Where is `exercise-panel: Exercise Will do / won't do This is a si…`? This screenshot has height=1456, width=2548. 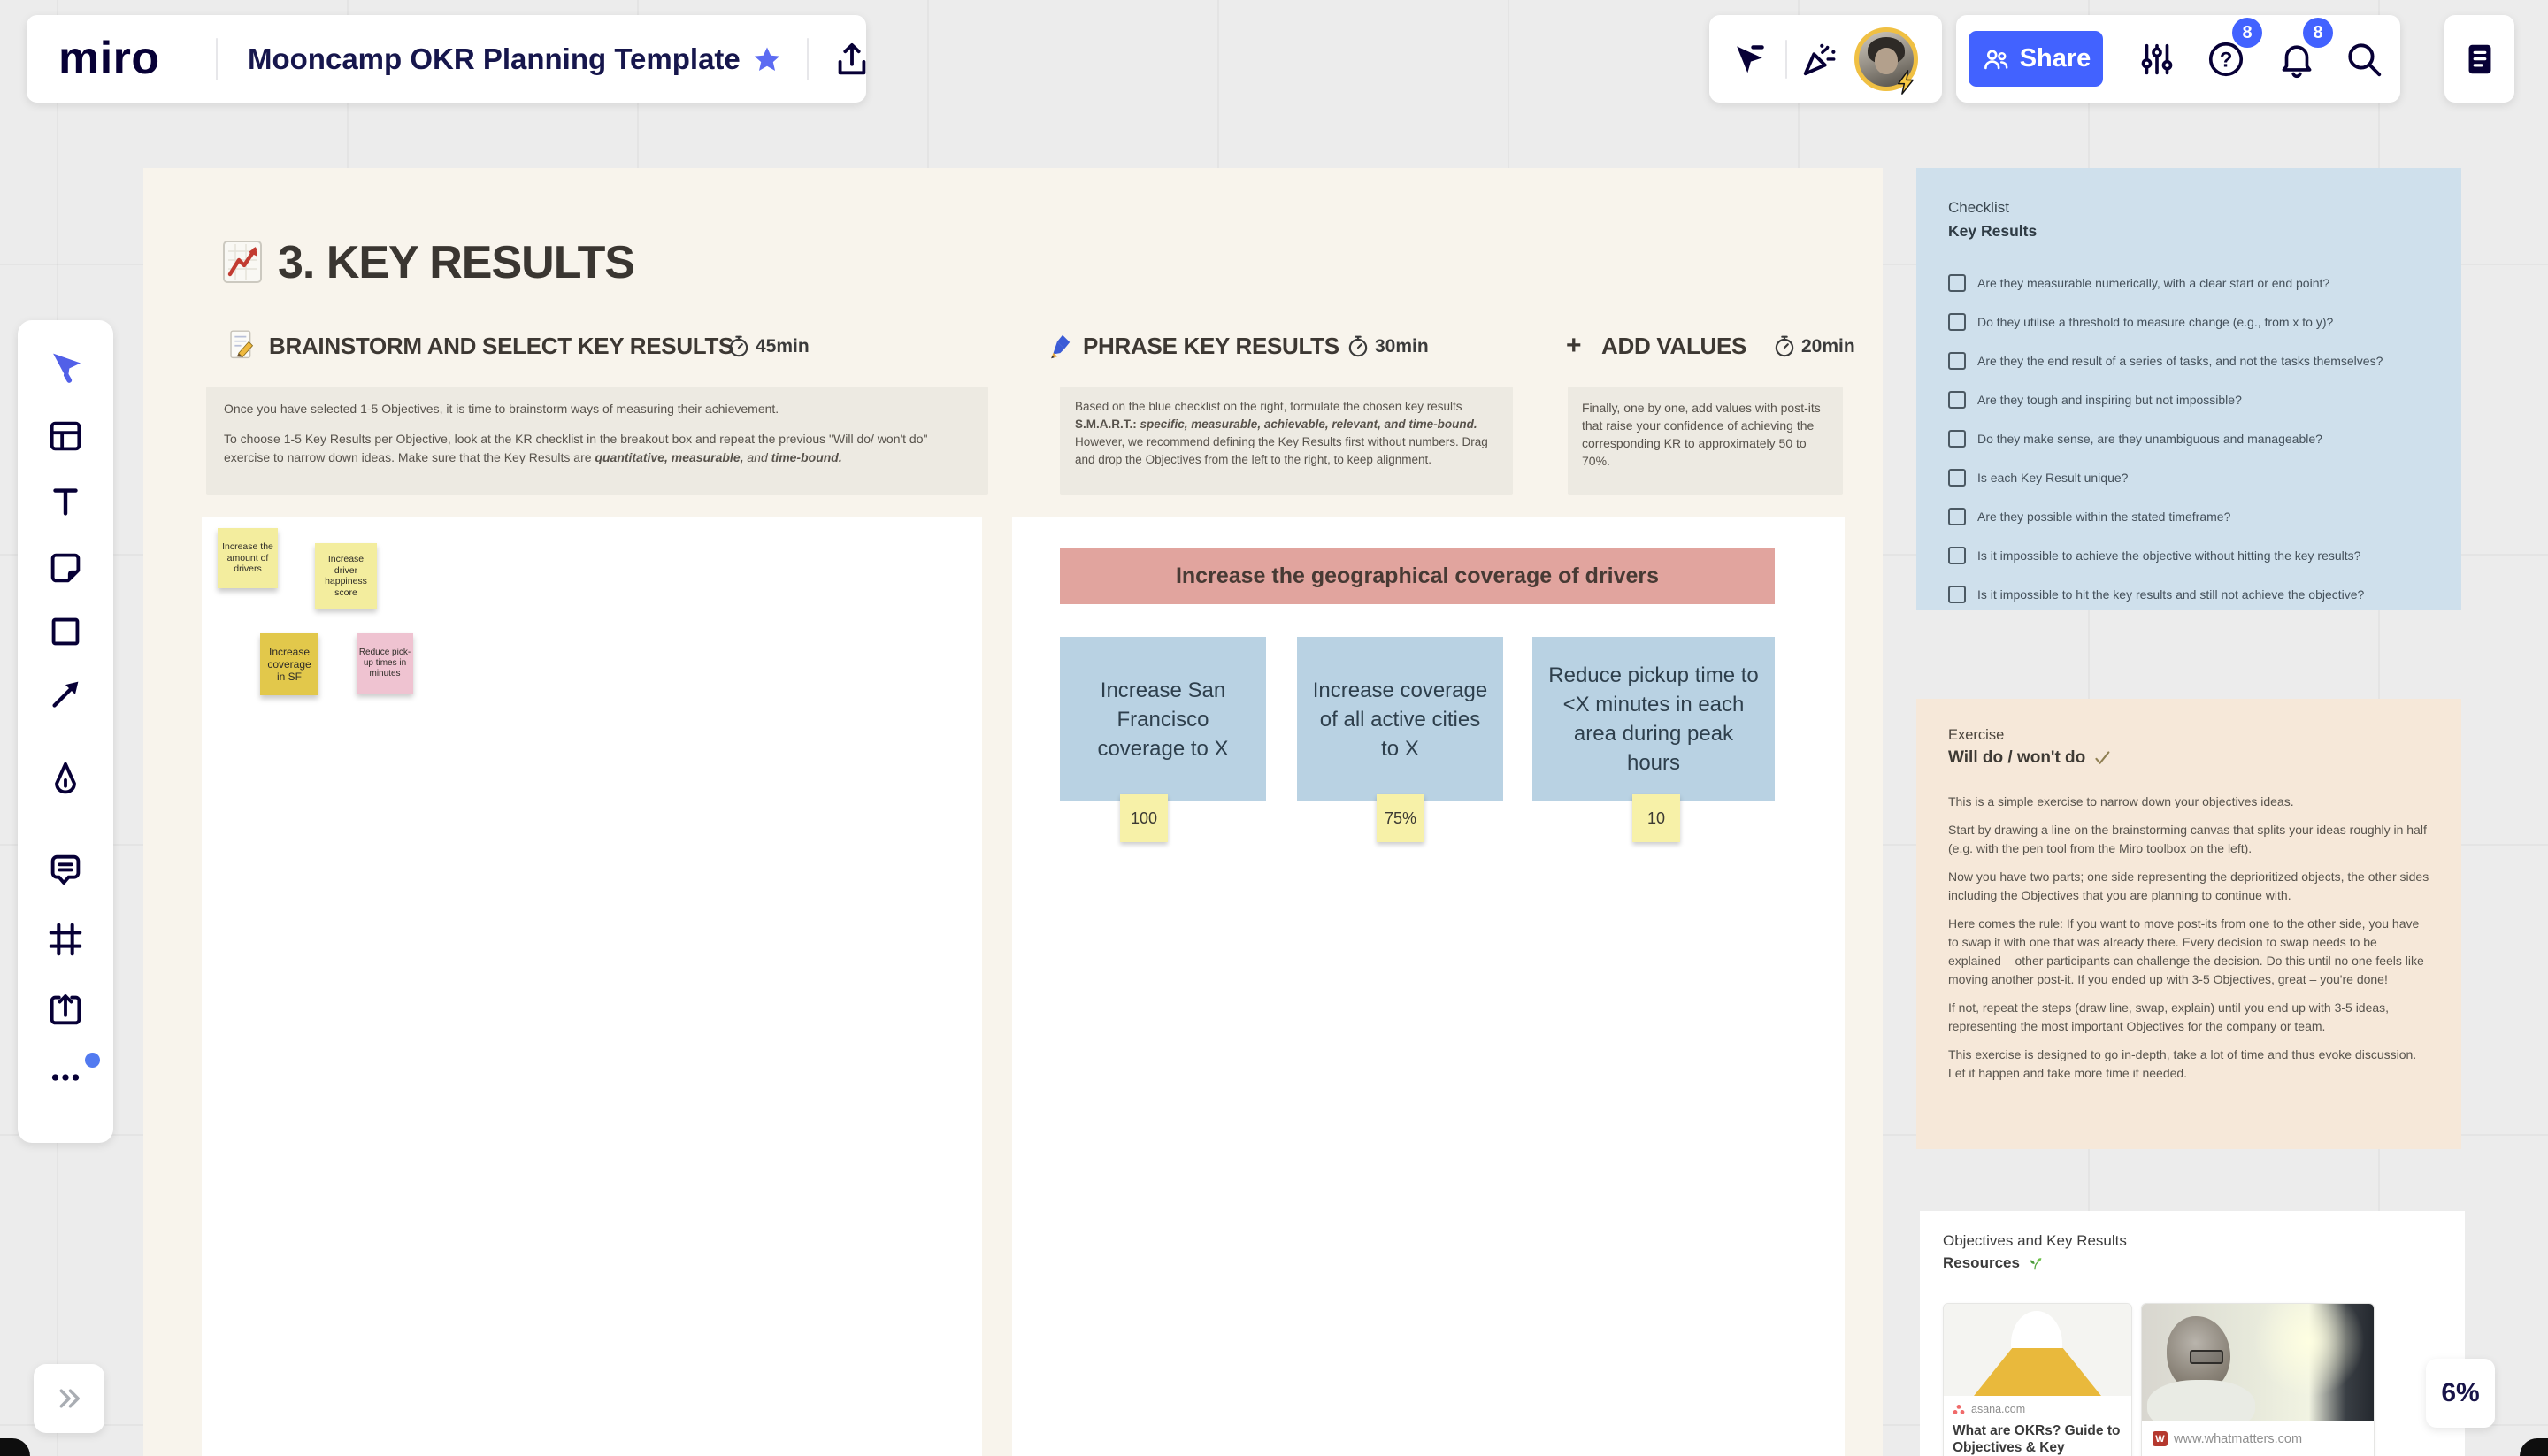 exercise-panel: Exercise Will do / won't do This is a si… is located at coordinates (2188, 924).